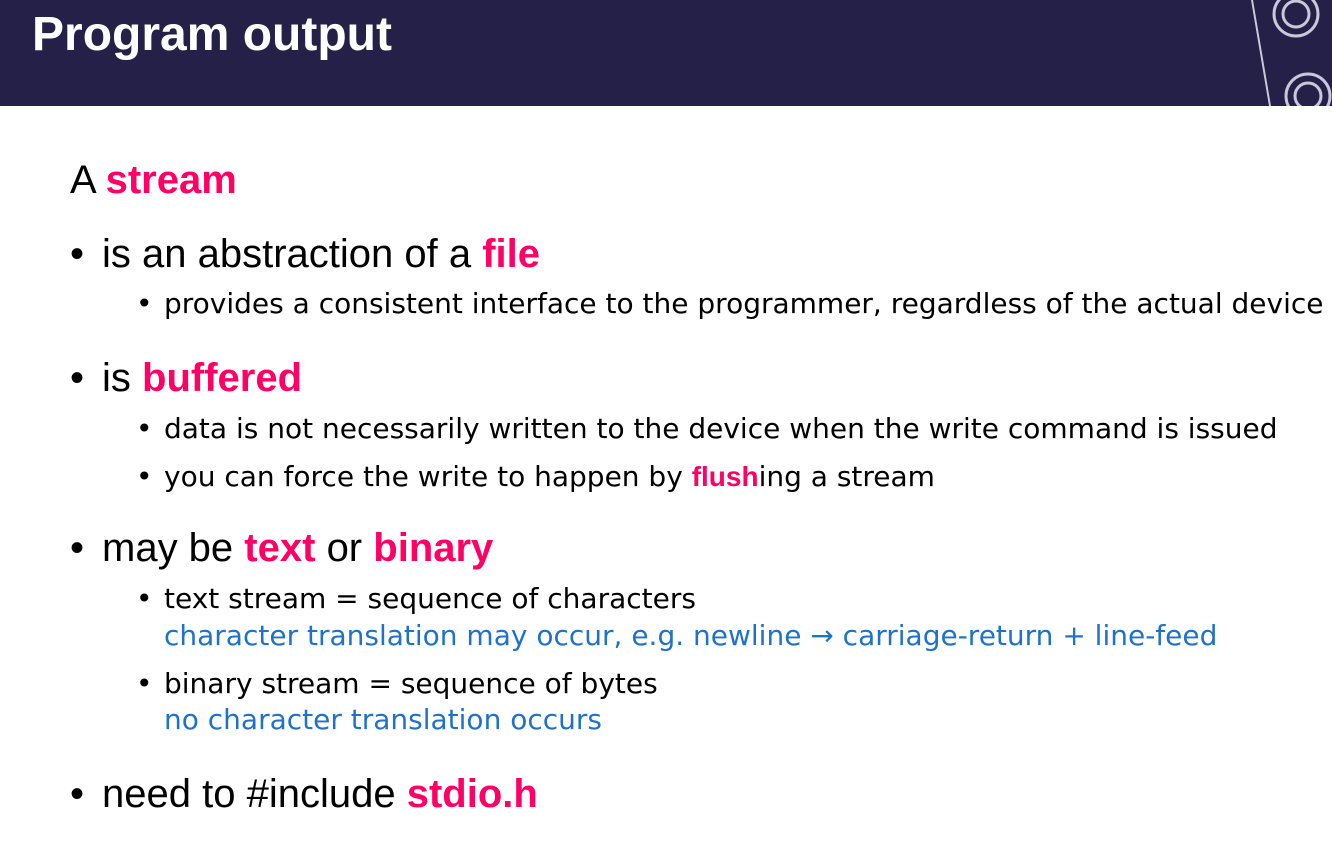 The width and height of the screenshot is (1332, 852). What do you see at coordinates (168, 548) in the screenshot?
I see `bullet-text: may be` at bounding box center [168, 548].